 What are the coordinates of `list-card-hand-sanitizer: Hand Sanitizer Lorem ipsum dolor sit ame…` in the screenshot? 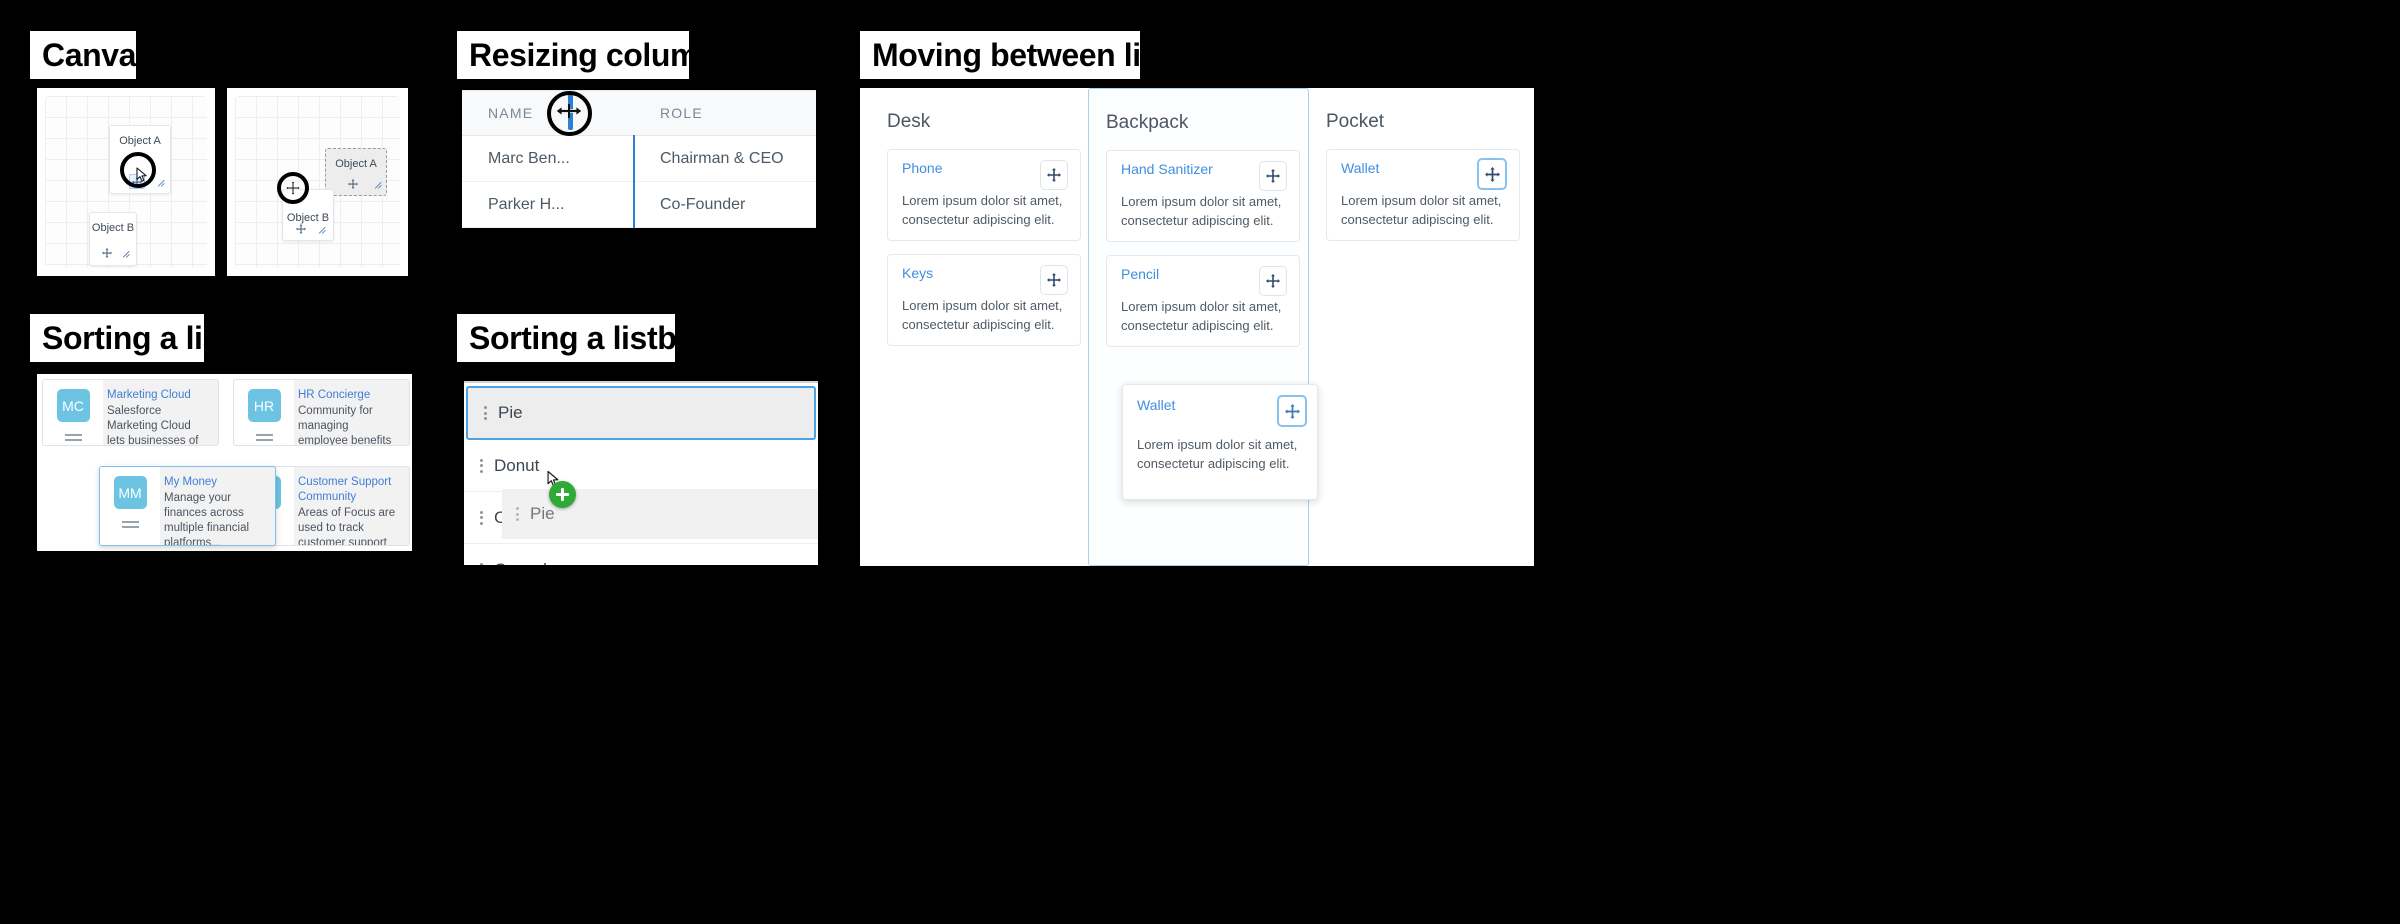 It's located at (1203, 196).